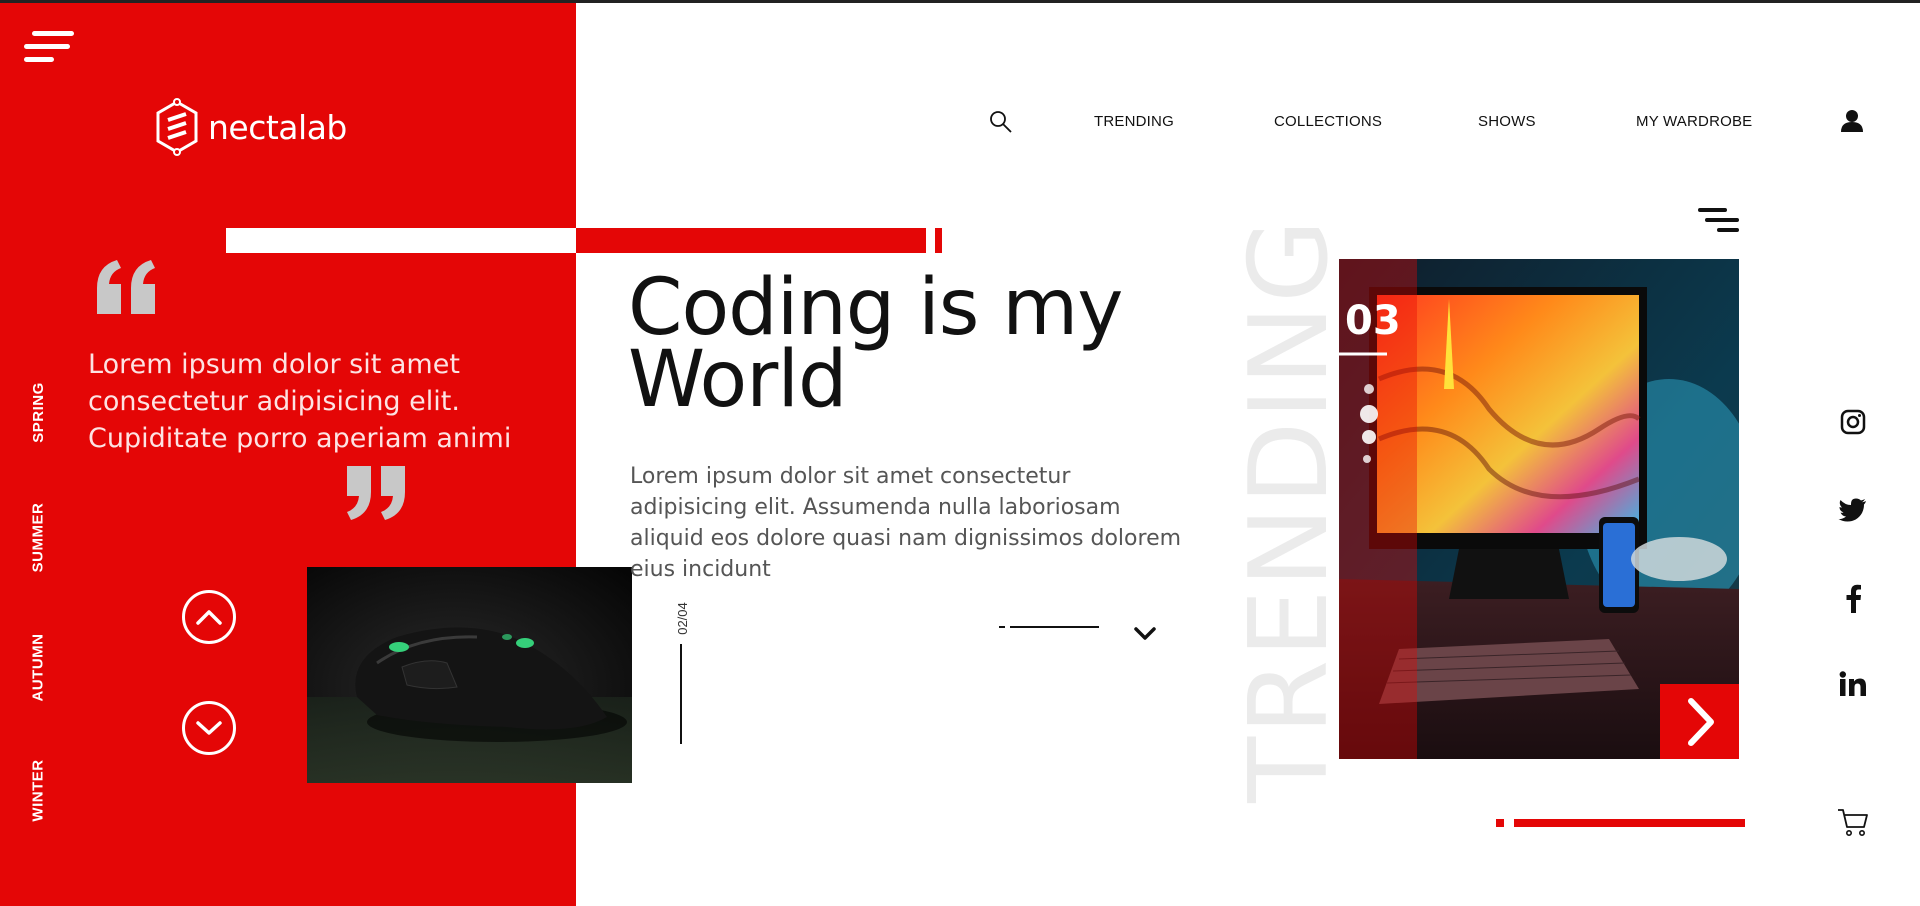 The image size is (1920, 906). Describe the element at coordinates (277, 127) in the screenshot. I see `brand-name: nectalab` at that location.